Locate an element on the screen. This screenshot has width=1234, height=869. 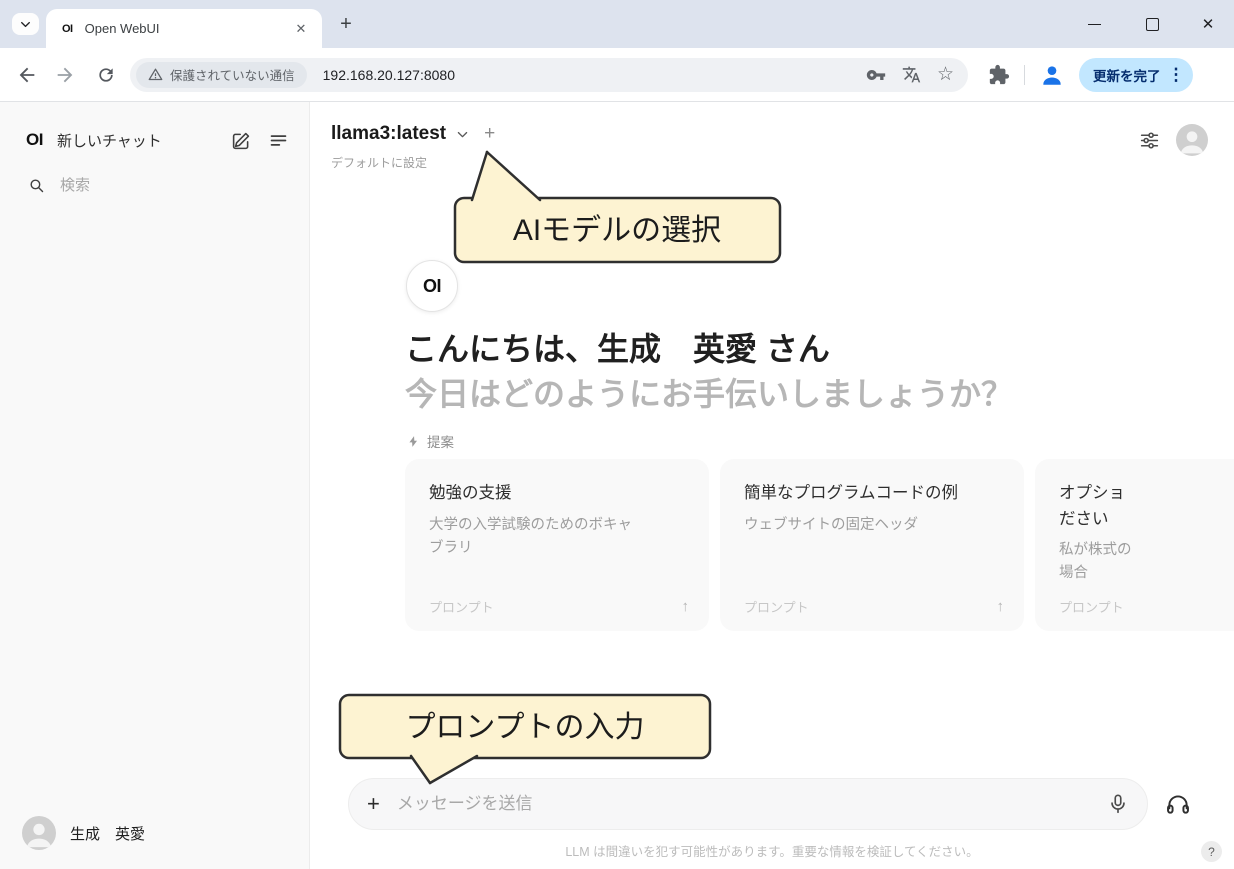
suggestion-card-3: オプショ ださい 私が株式の 場合 プロンプト ↑ is located at coordinates (1134, 545).